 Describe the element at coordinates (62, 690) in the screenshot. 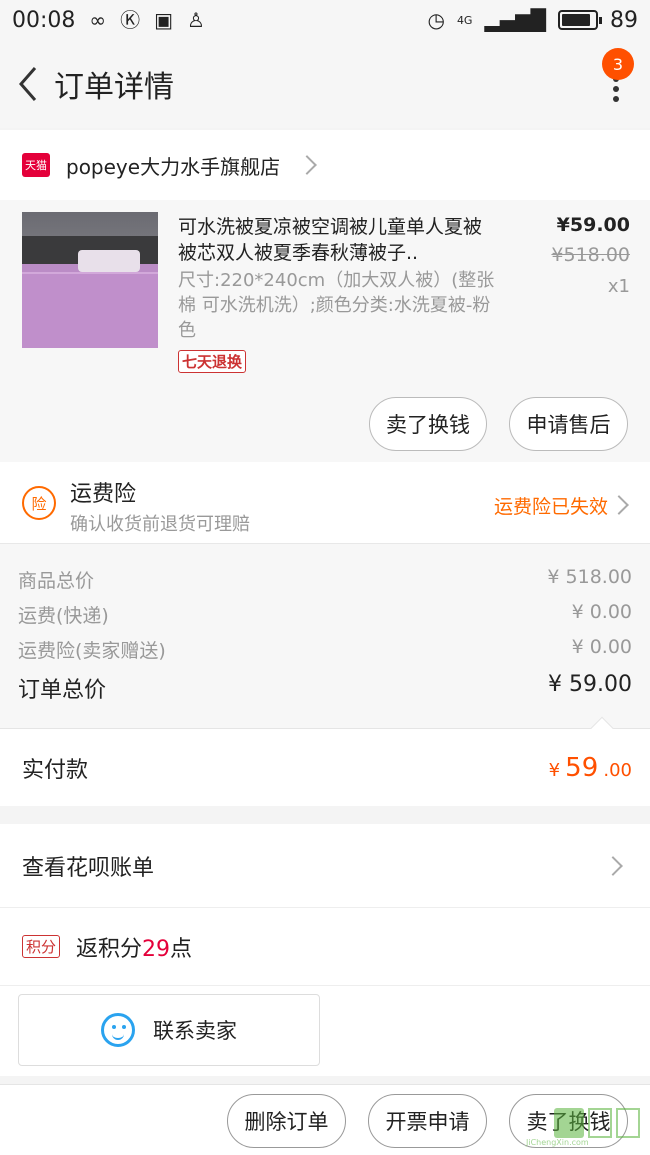

I see `order-total-label: 订单总价` at that location.